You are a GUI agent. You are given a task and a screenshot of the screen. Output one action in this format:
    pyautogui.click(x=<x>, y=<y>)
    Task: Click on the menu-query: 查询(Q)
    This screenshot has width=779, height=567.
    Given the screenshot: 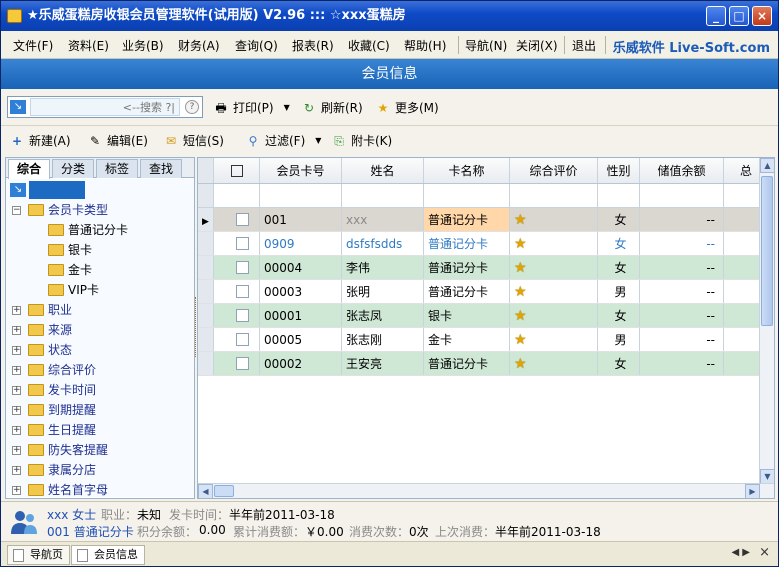 What is the action you would take?
    pyautogui.click(x=256, y=45)
    